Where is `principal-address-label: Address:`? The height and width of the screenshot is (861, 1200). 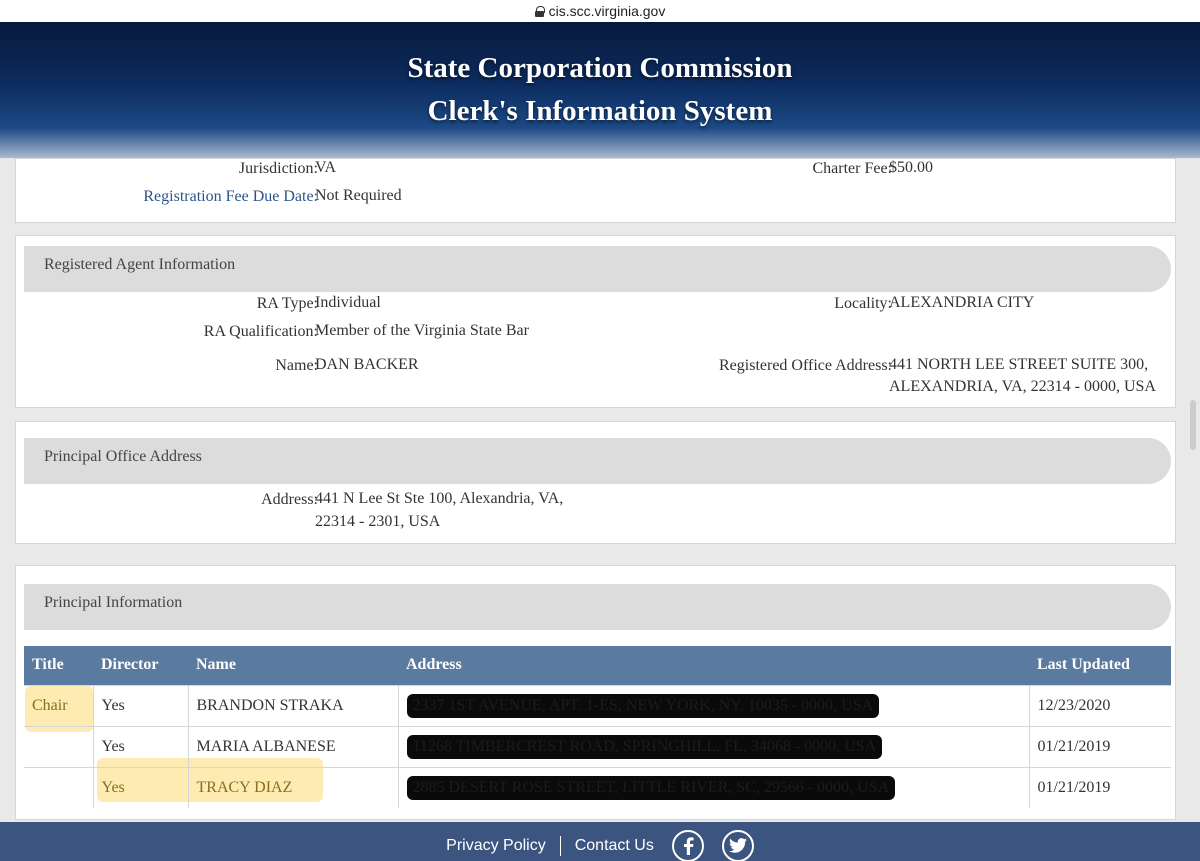
principal-address-label: Address: is located at coordinates (289, 499).